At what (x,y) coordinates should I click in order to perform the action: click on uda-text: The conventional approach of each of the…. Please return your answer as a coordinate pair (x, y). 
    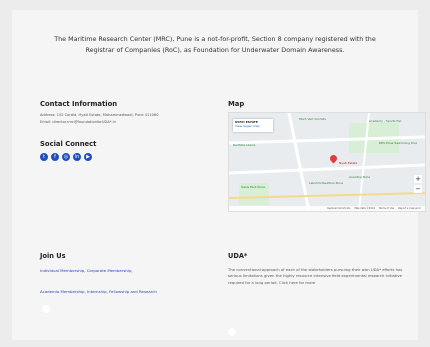
    Looking at the image, I should click on (315, 276).